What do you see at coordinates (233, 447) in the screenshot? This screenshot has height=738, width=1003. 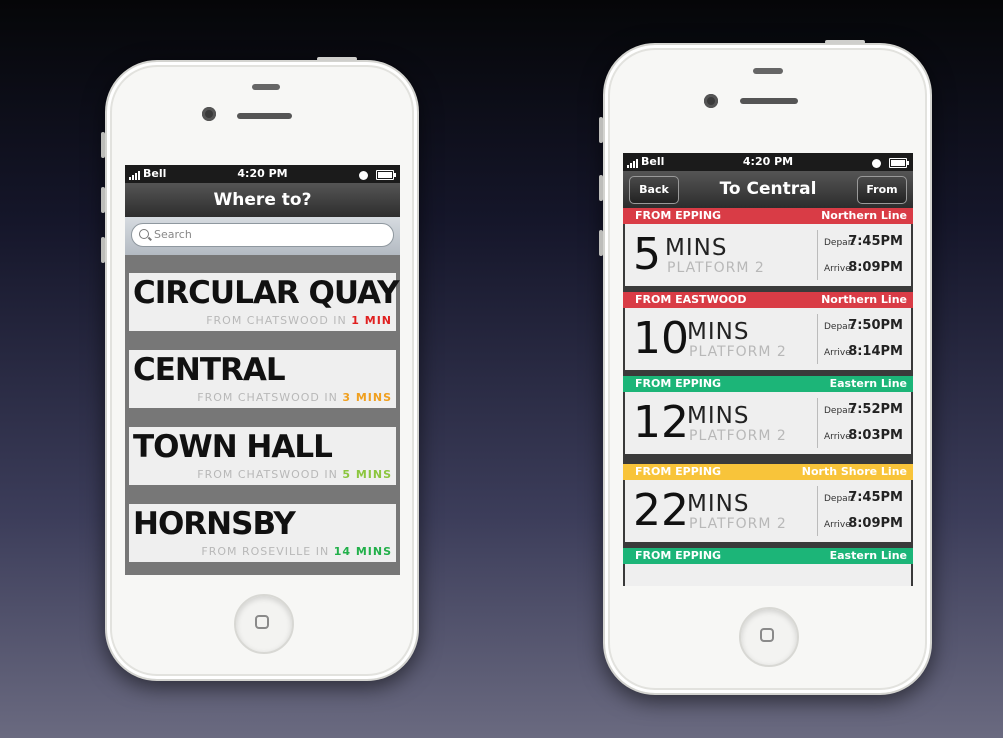 I see `destination-name: TOWN HALL` at bounding box center [233, 447].